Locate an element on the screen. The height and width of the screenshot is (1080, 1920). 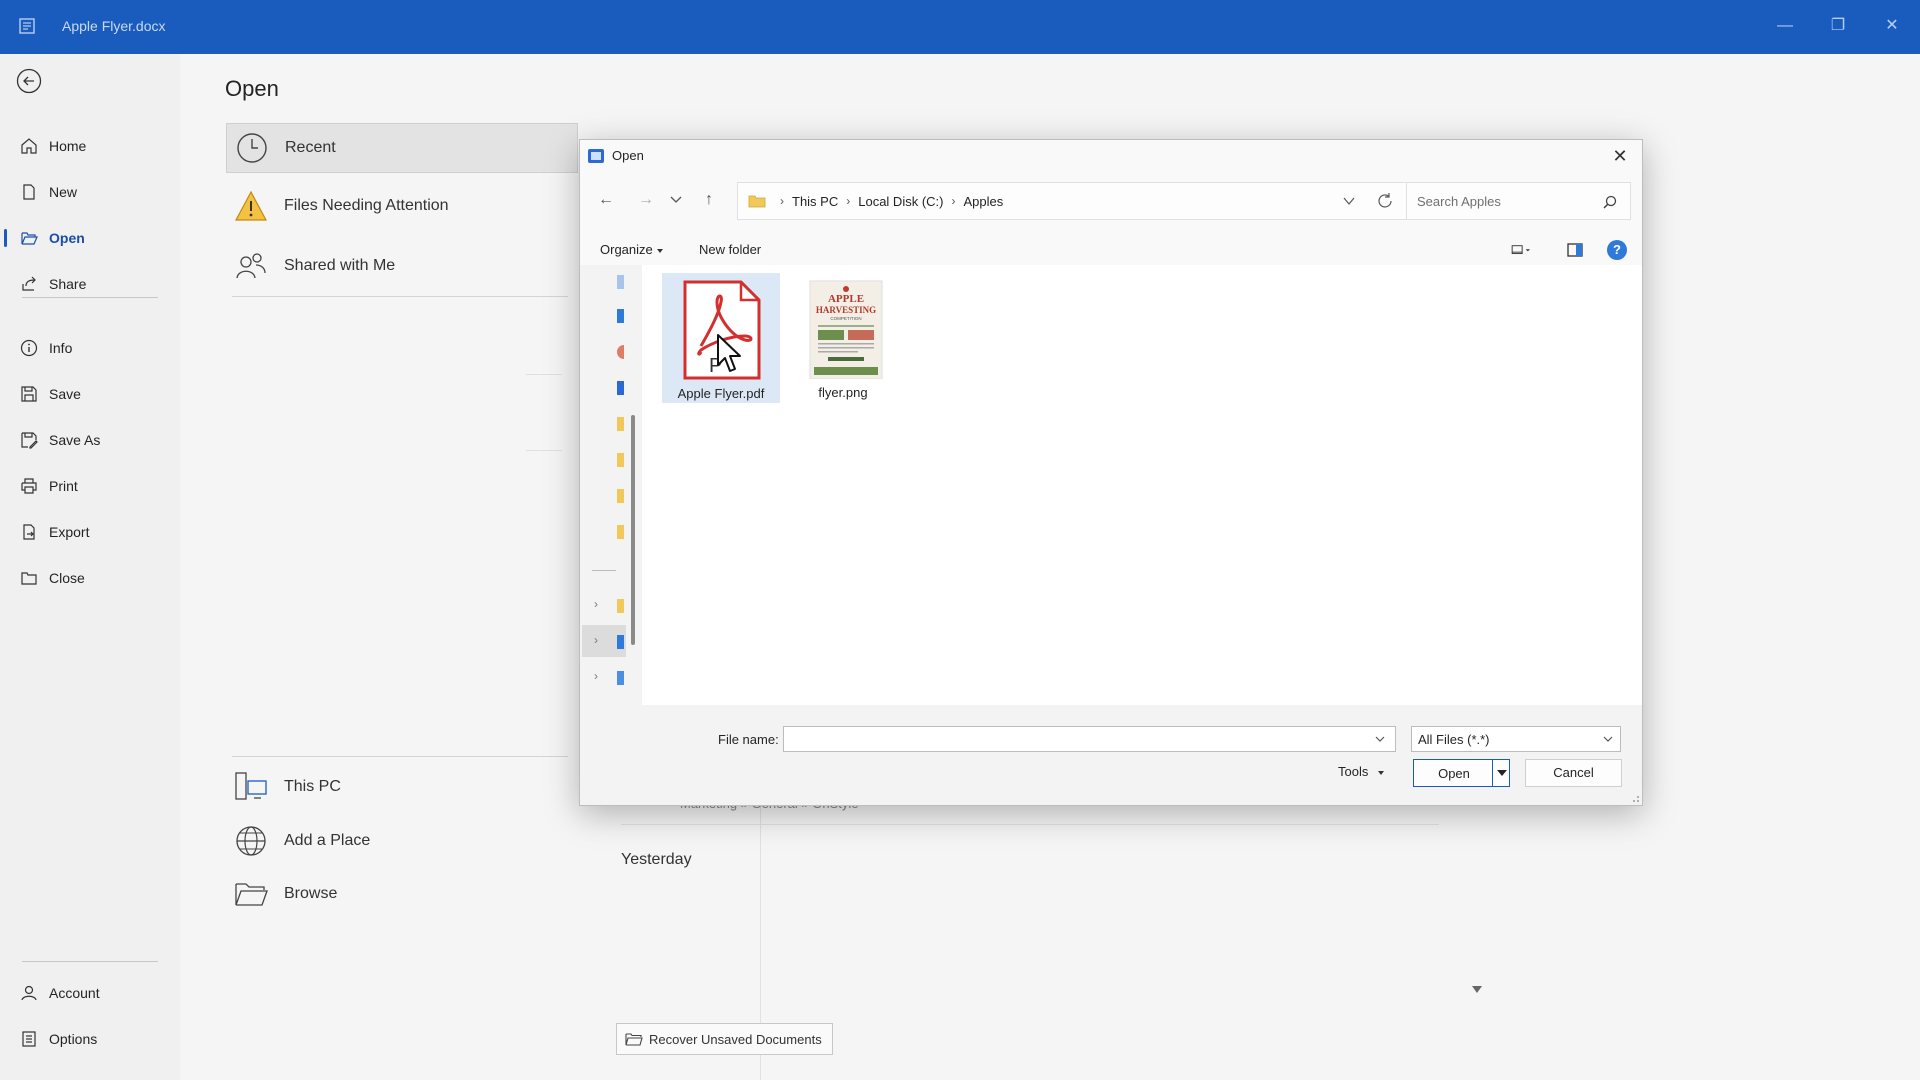
quick-access-icon is located at coordinates (620, 282).